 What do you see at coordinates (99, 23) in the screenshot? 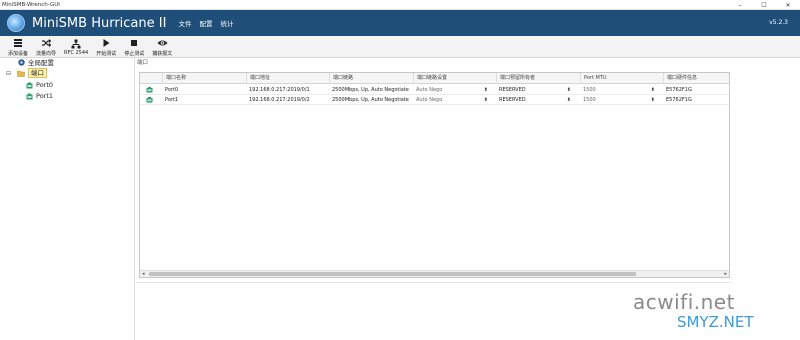
I see `app-name: MiniSMB Hurricane II` at bounding box center [99, 23].